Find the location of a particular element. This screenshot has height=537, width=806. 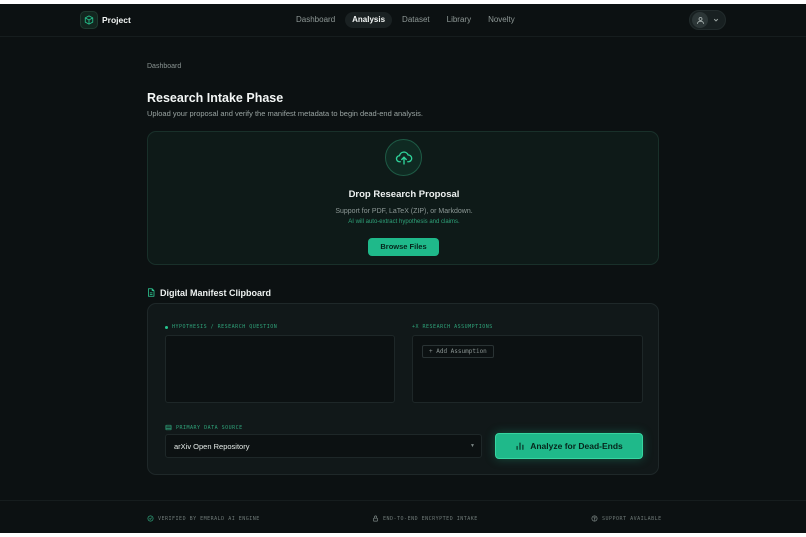

document-icon is located at coordinates (151, 293).